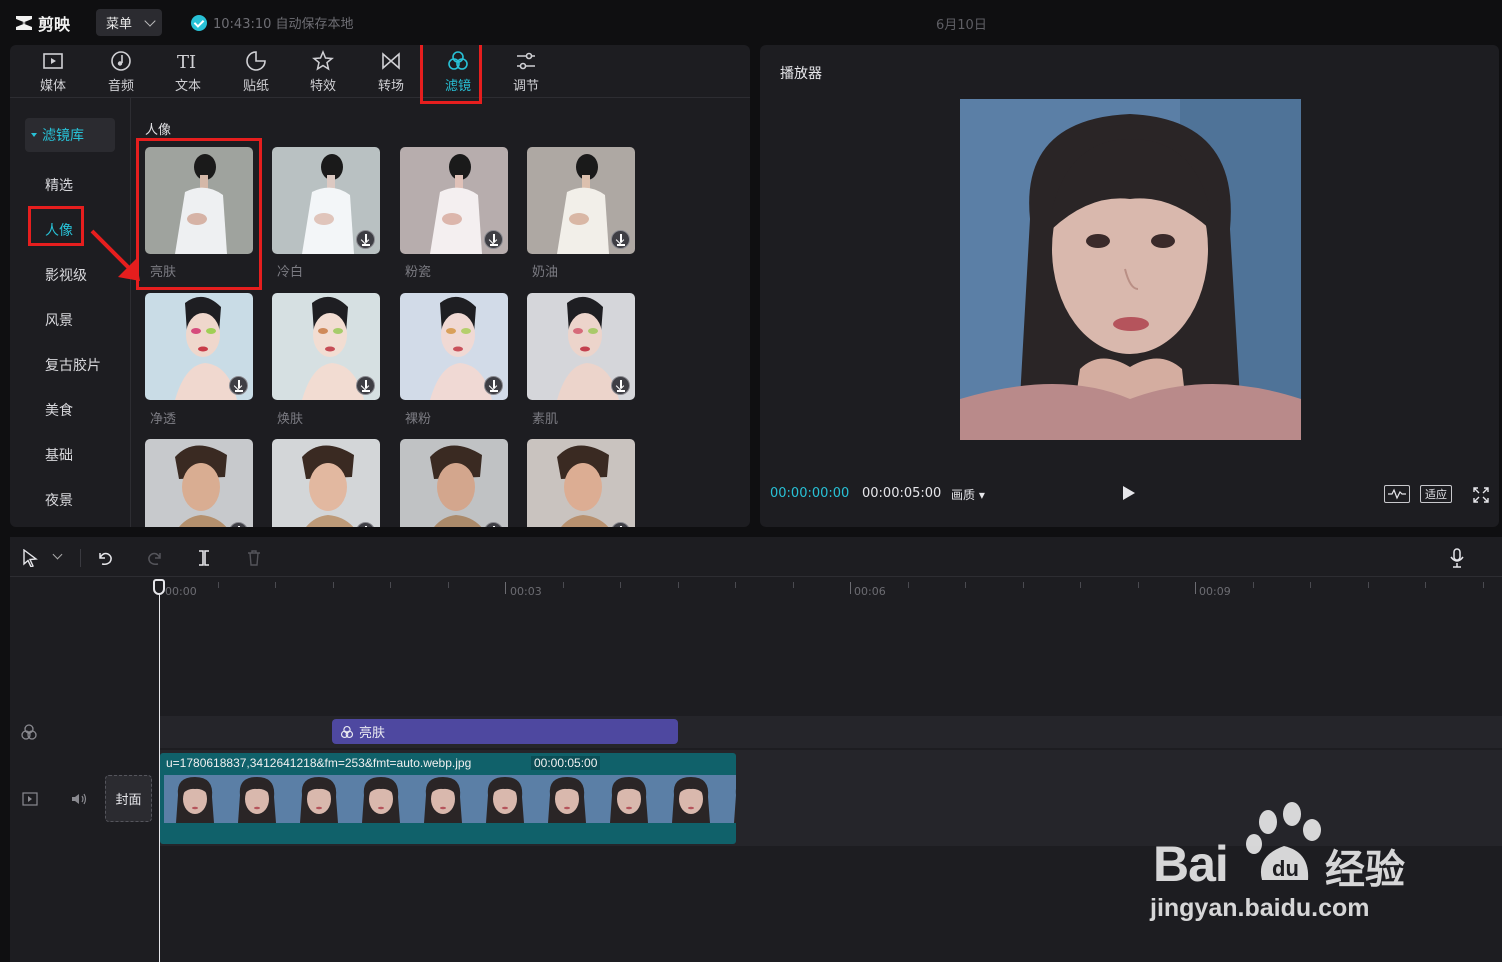  What do you see at coordinates (390, 86) in the screenshot?
I see `tab-label: 转场` at bounding box center [390, 86].